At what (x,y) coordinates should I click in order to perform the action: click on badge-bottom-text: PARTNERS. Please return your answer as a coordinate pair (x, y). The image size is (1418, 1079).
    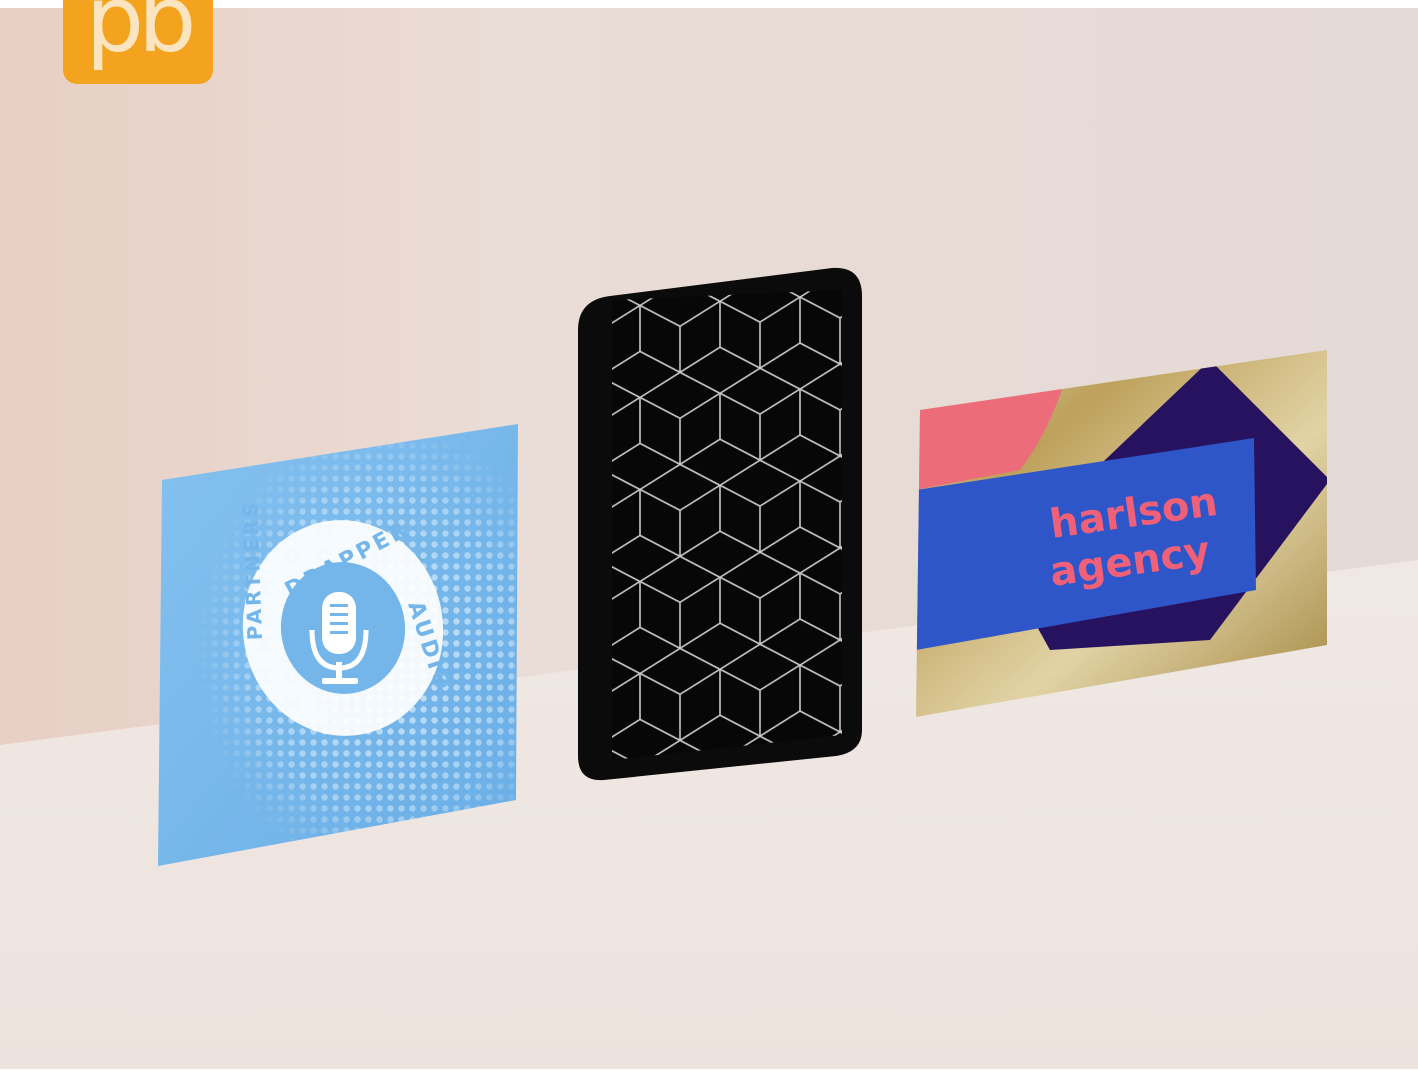
    Looking at the image, I should click on (252, 569).